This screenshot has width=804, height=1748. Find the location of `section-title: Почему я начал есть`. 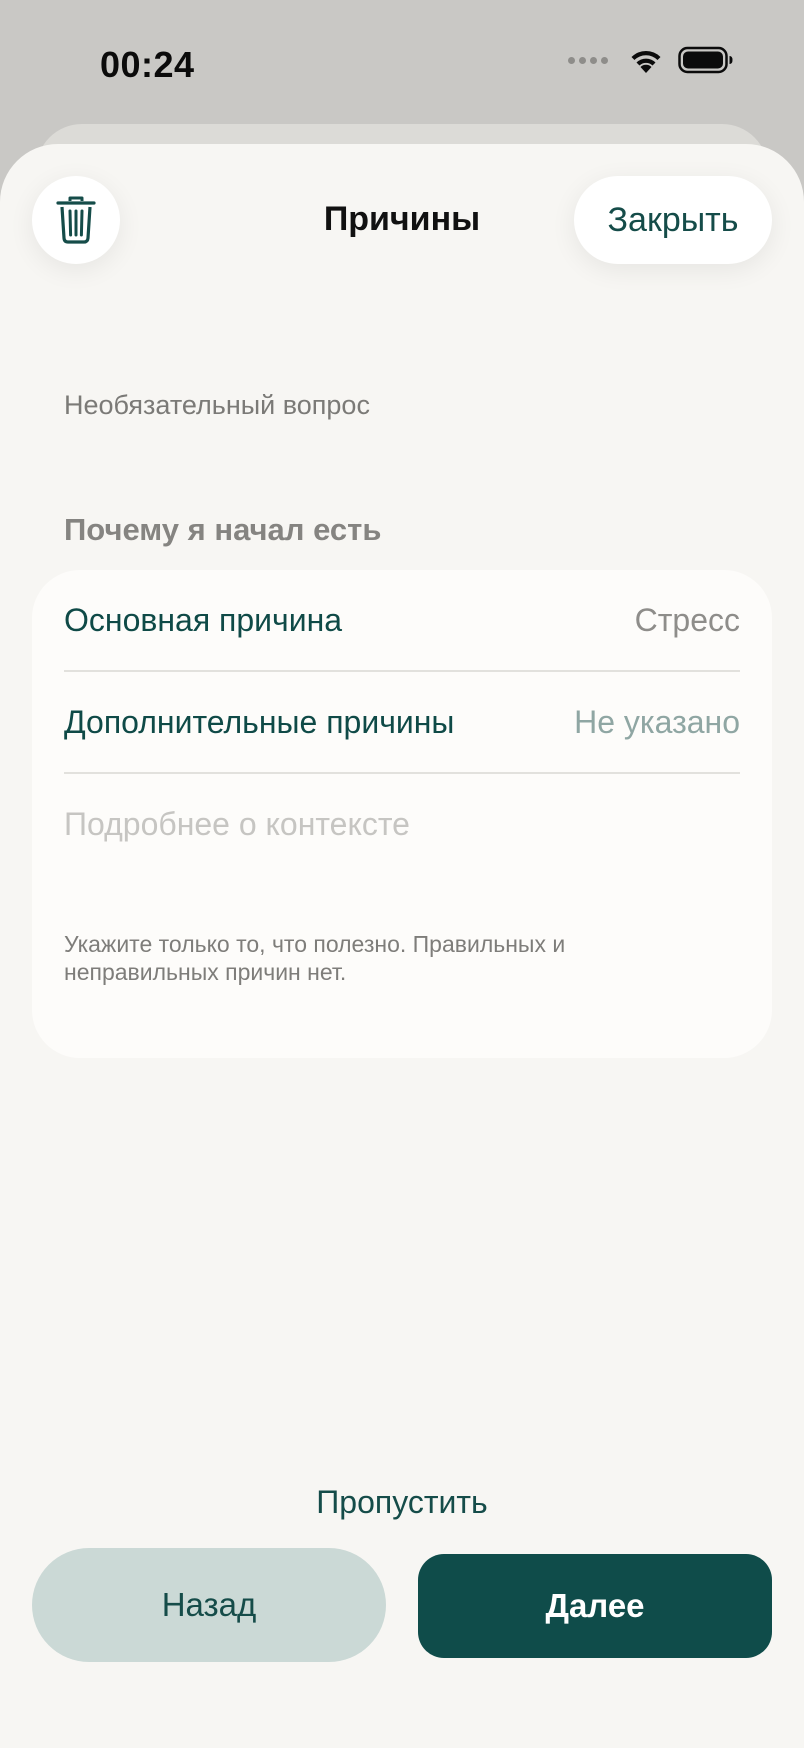

section-title: Почему я начал есть is located at coordinates (223, 529).